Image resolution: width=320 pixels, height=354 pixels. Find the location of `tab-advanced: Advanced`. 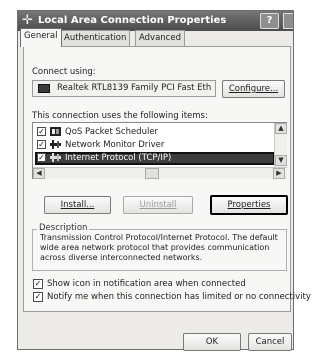

tab-advanced: Advanced is located at coordinates (160, 38).